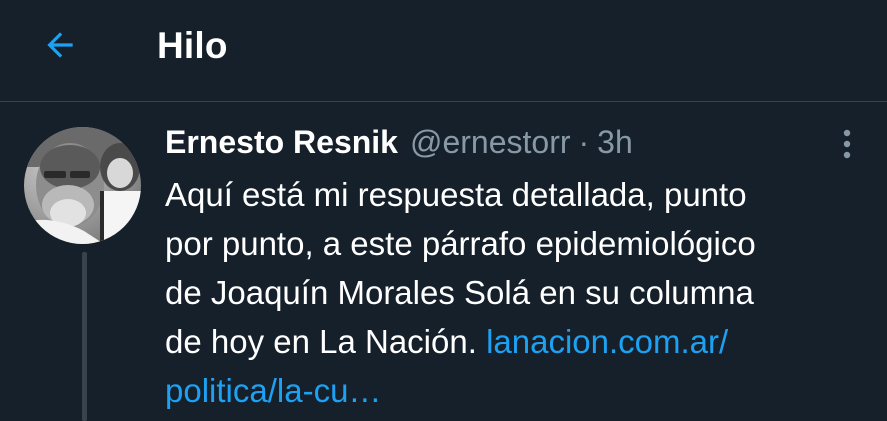  What do you see at coordinates (490, 142) in the screenshot?
I see `author-handle: @ernestorr` at bounding box center [490, 142].